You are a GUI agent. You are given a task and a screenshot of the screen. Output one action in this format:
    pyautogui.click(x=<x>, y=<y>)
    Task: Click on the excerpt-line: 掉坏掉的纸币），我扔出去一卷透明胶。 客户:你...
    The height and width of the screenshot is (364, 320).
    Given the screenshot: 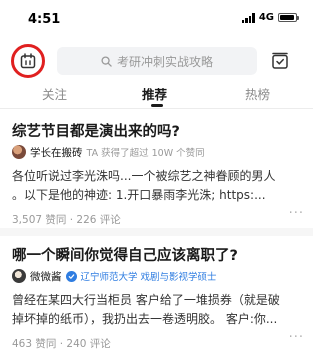 What is the action you would take?
    pyautogui.click(x=145, y=319)
    